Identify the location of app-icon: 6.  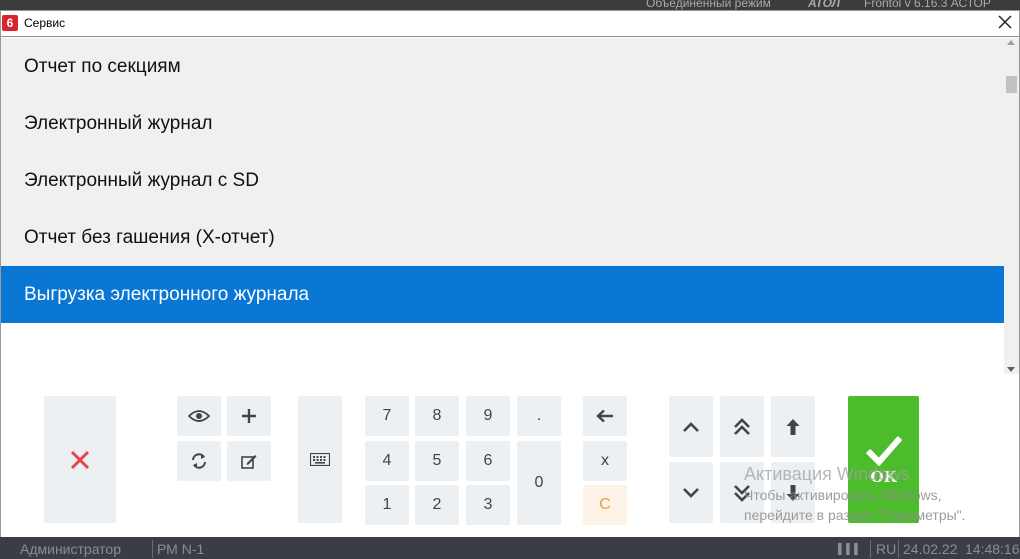
(10, 23).